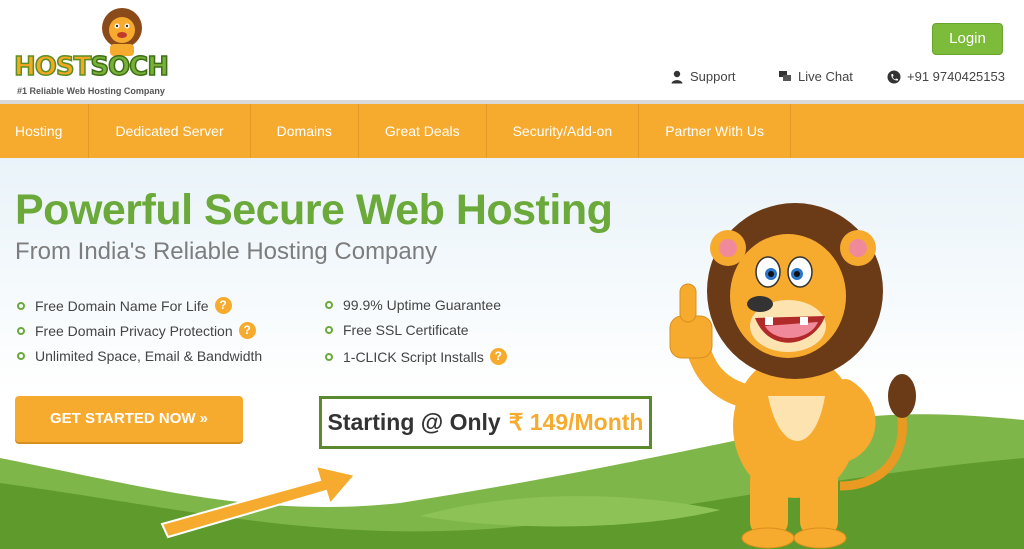 The image size is (1024, 549). What do you see at coordinates (967, 39) in the screenshot?
I see `login-button: Login` at bounding box center [967, 39].